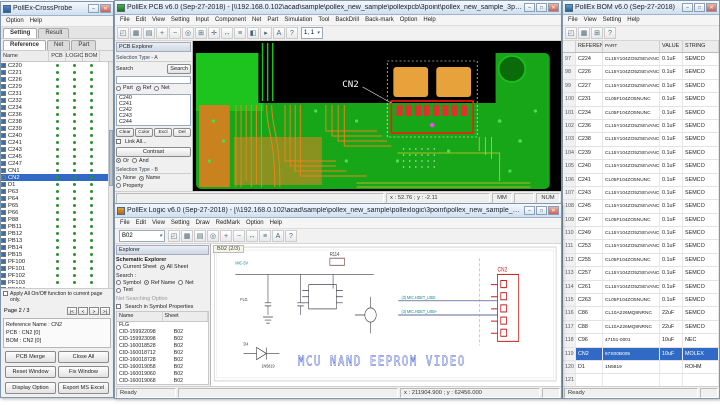  What do you see at coordinates (631, 46) in the screenshot?
I see `column-part: PART` at bounding box center [631, 46].